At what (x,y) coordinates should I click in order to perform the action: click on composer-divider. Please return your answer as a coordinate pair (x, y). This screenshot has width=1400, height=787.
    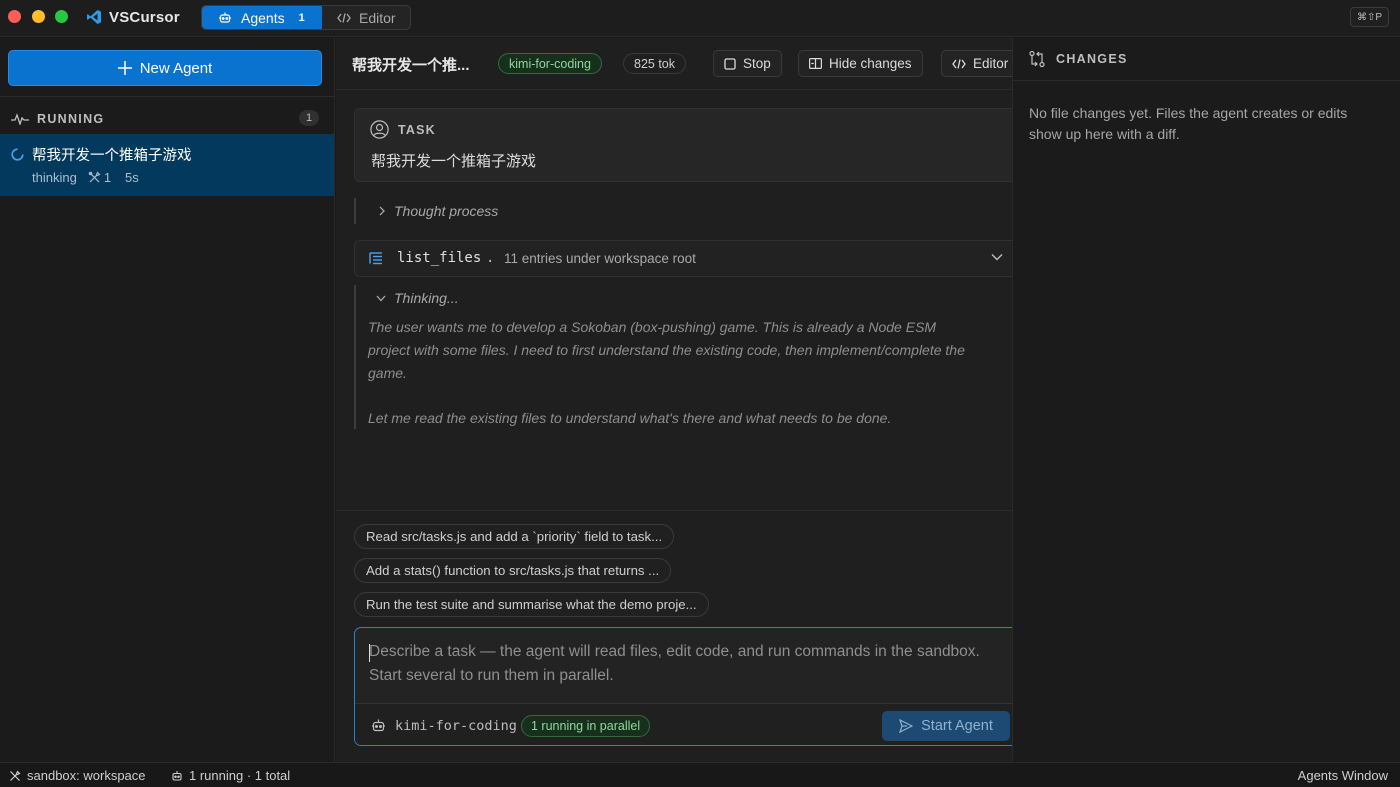
    Looking at the image, I should click on (674, 510).